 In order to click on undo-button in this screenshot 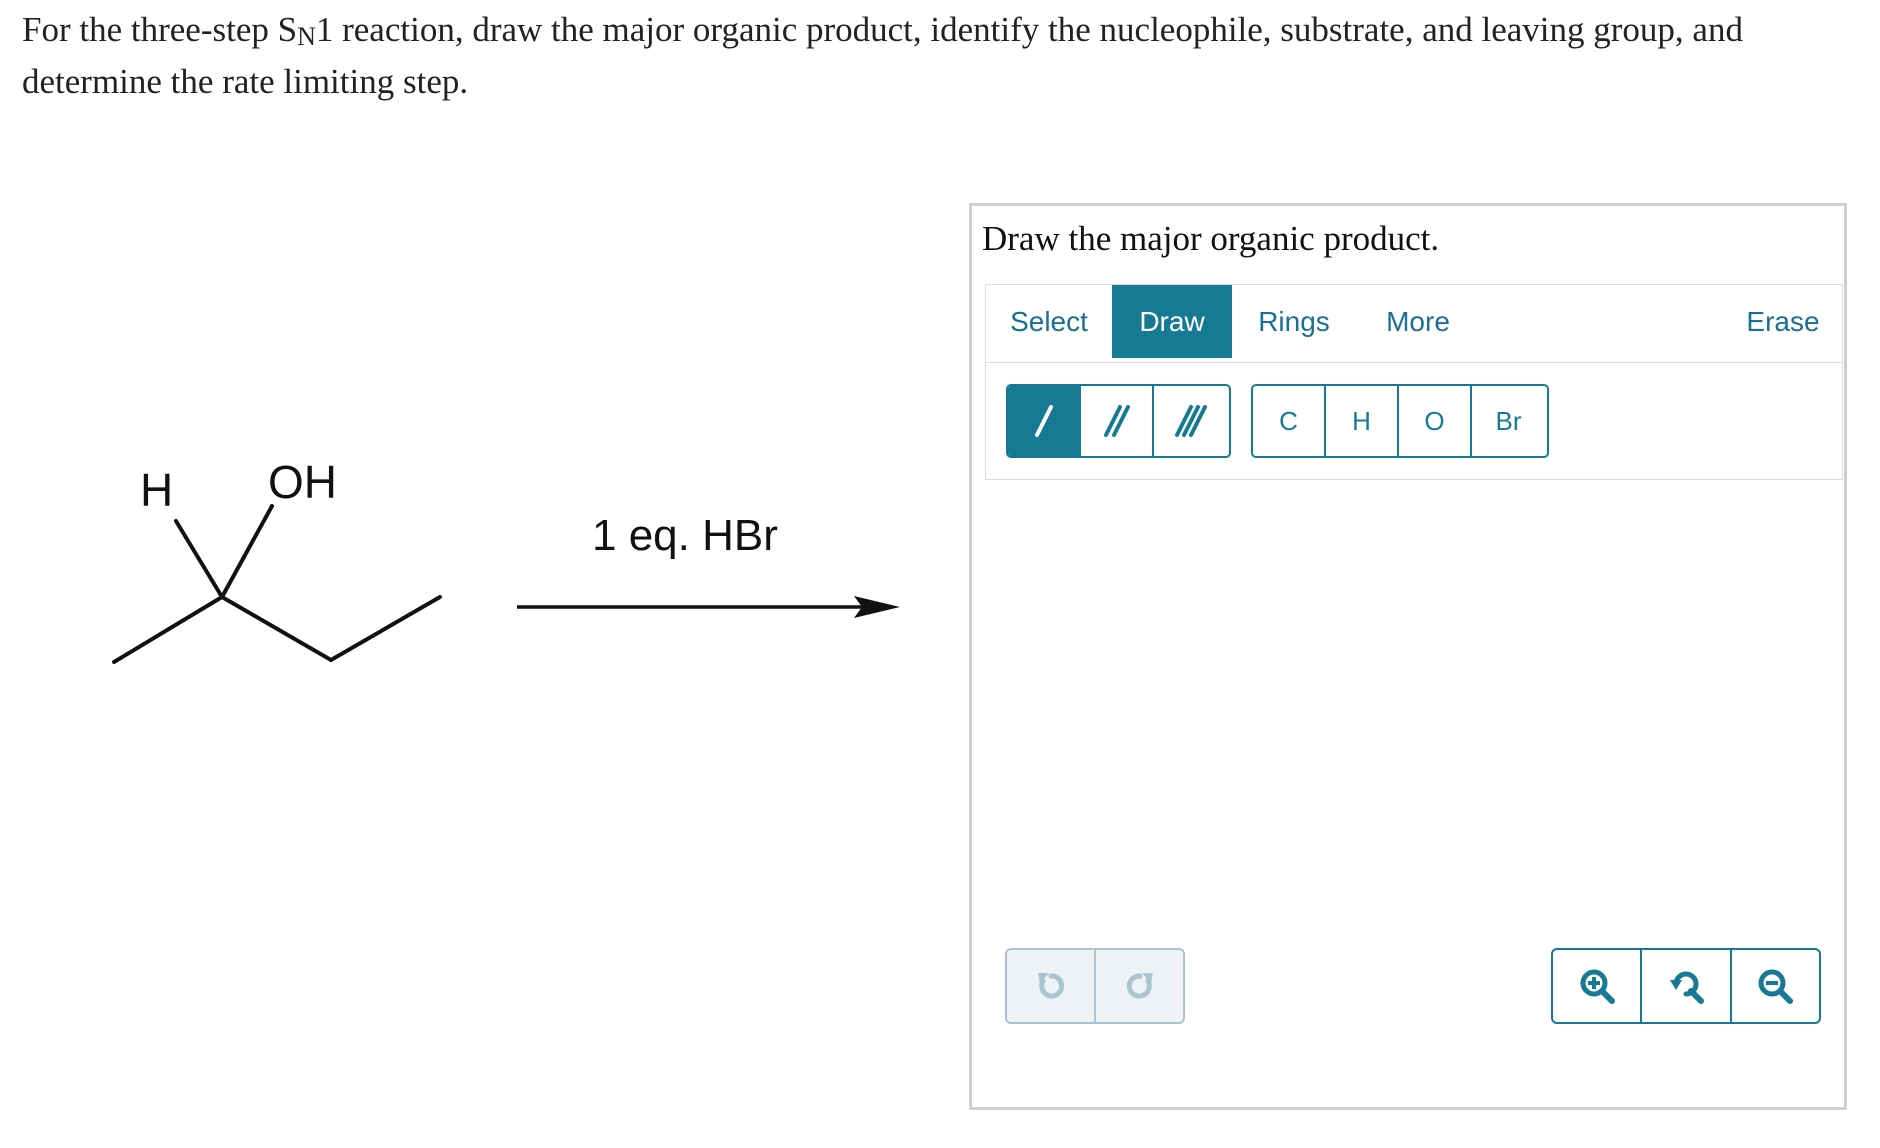, I will do `click(1051, 986)`.